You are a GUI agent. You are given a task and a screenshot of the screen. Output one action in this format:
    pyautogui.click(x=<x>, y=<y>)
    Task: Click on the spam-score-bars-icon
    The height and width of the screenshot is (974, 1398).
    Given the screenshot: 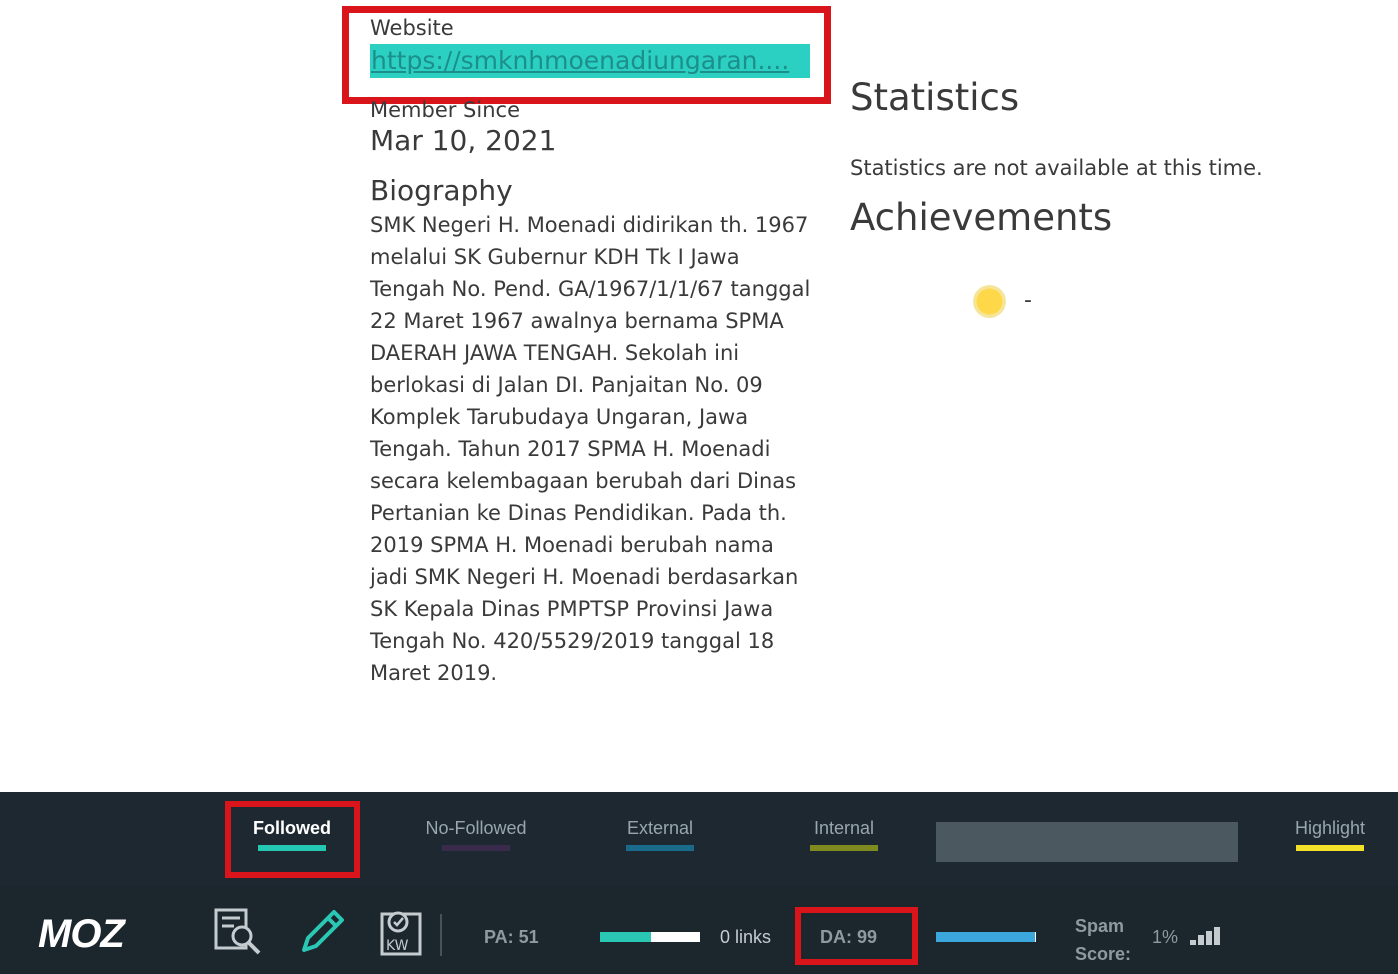 What is the action you would take?
    pyautogui.click(x=1206, y=936)
    